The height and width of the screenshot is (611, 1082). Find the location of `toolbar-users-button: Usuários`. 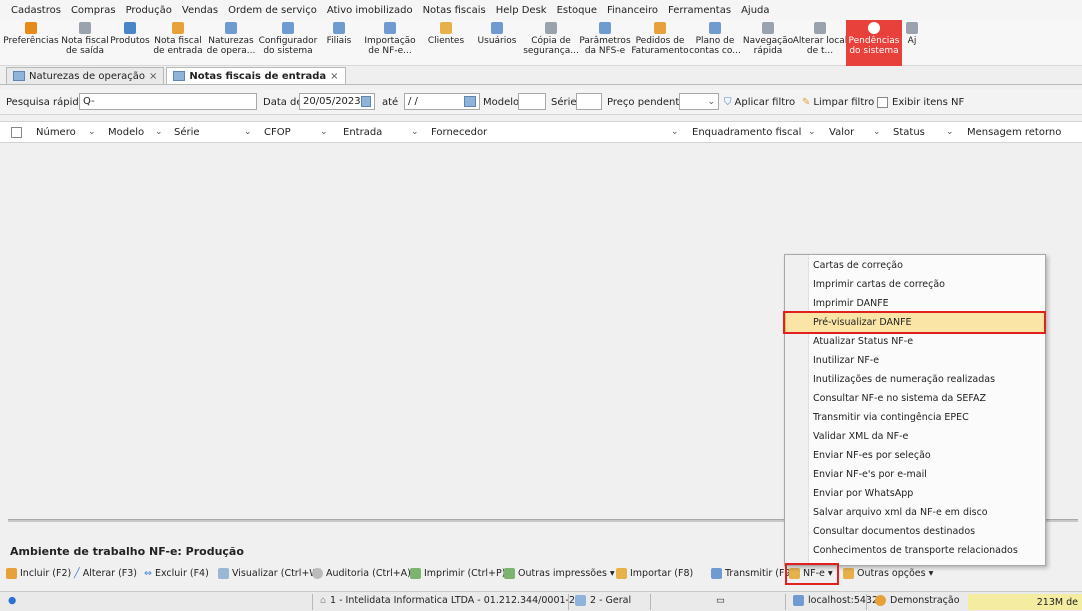

toolbar-users-button: Usuários is located at coordinates (497, 43).